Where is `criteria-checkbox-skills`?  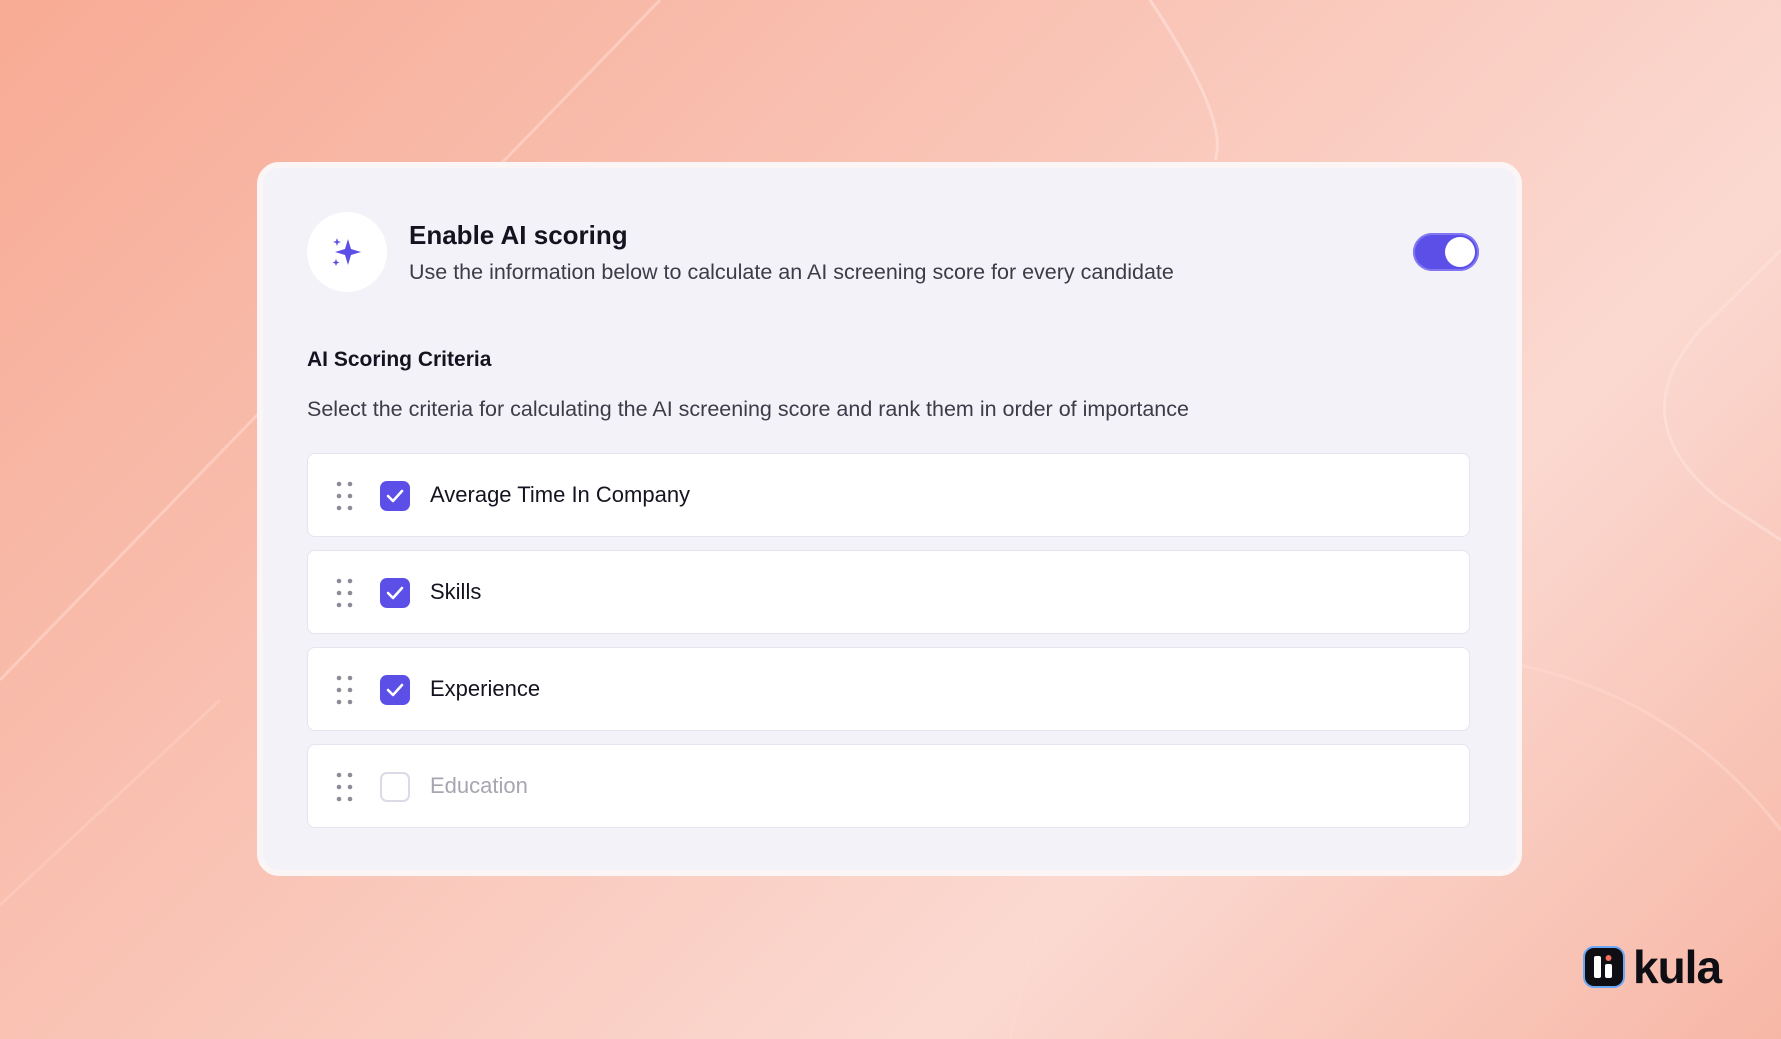 criteria-checkbox-skills is located at coordinates (395, 593).